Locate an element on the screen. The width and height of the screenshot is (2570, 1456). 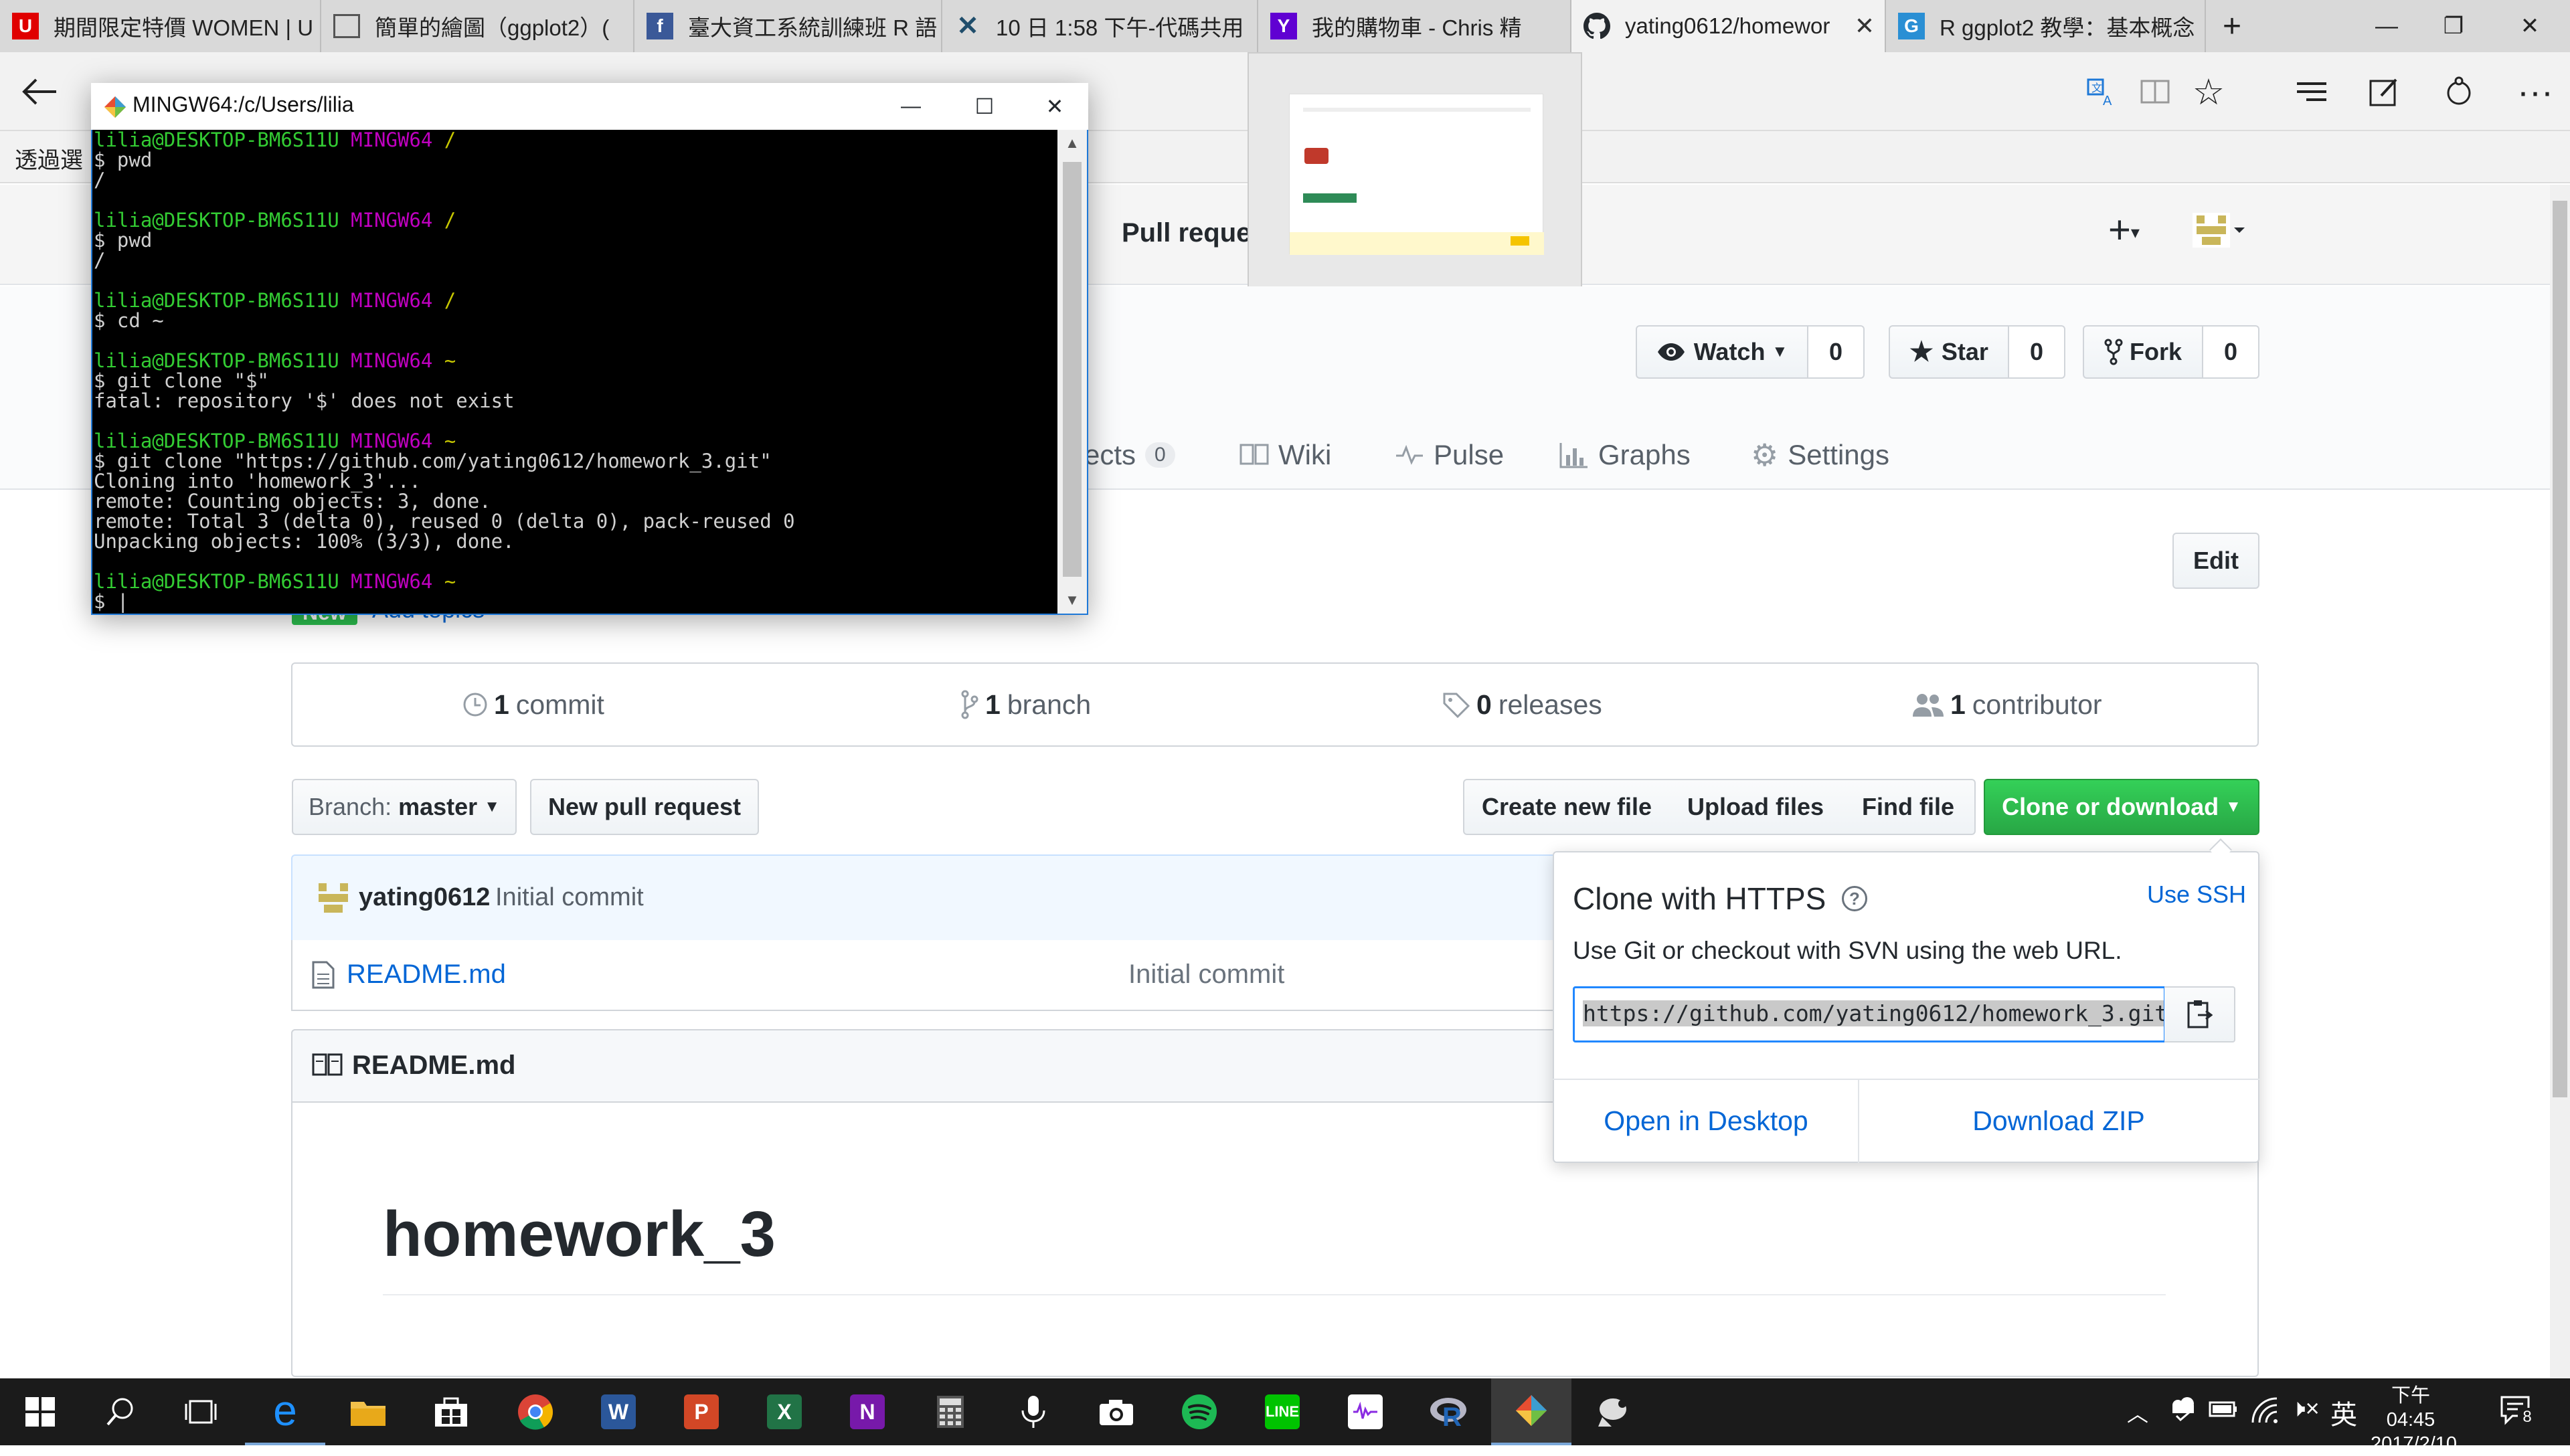
hub-icon is located at coordinates (2312, 91).